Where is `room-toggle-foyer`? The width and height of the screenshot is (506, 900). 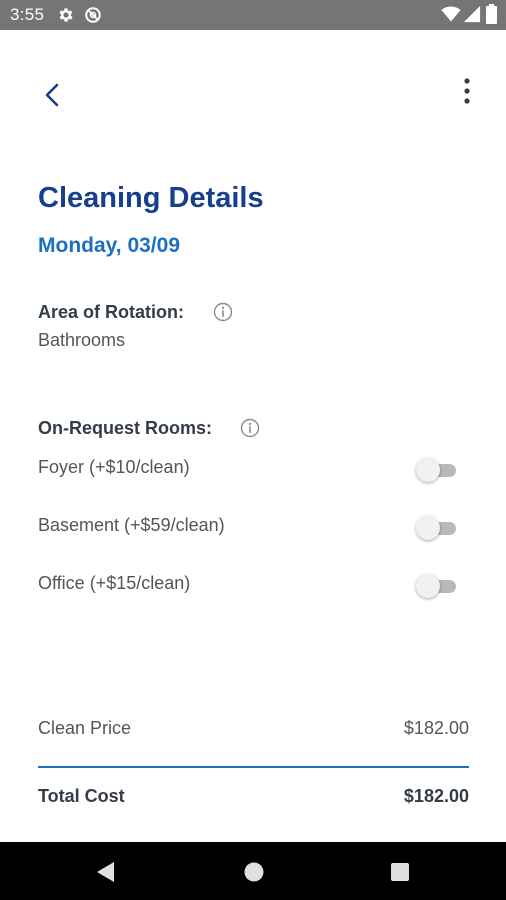 room-toggle-foyer is located at coordinates (437, 470).